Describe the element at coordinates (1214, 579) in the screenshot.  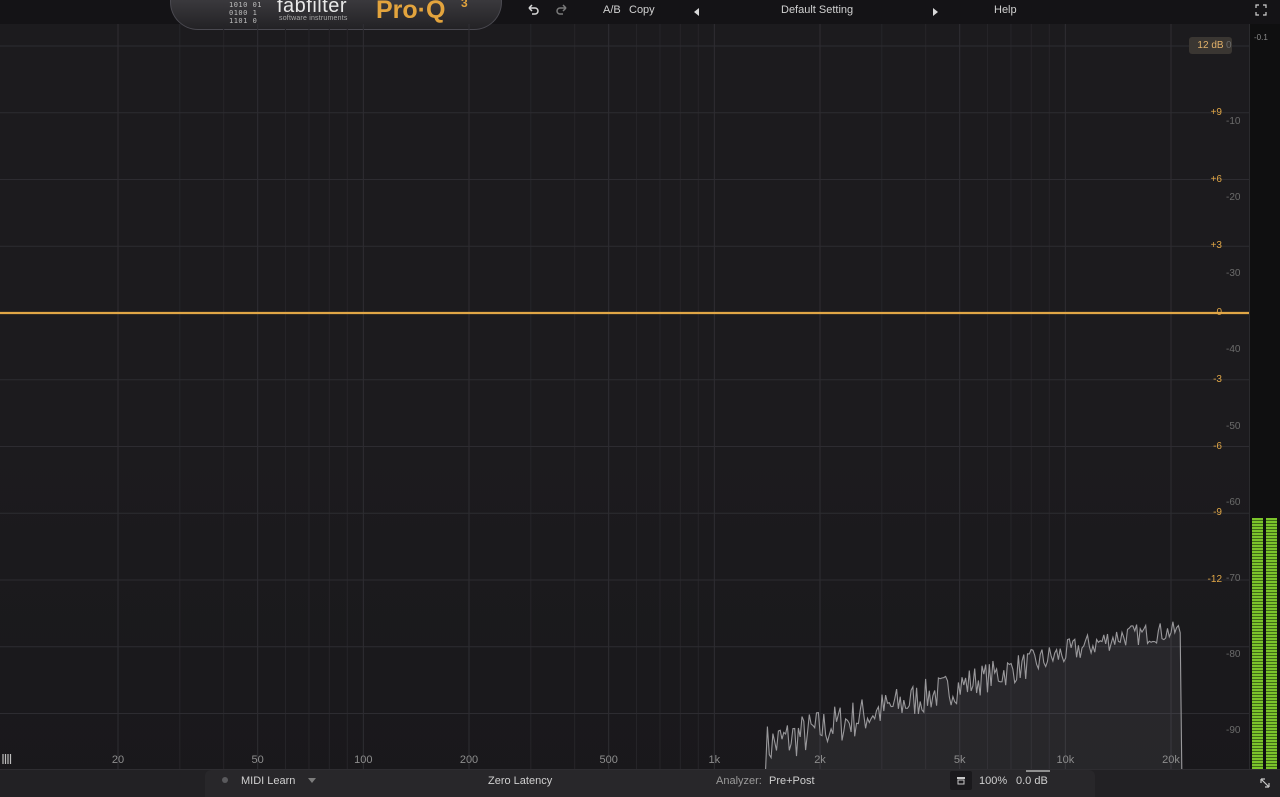
I see `eq-gain-label: -12` at that location.